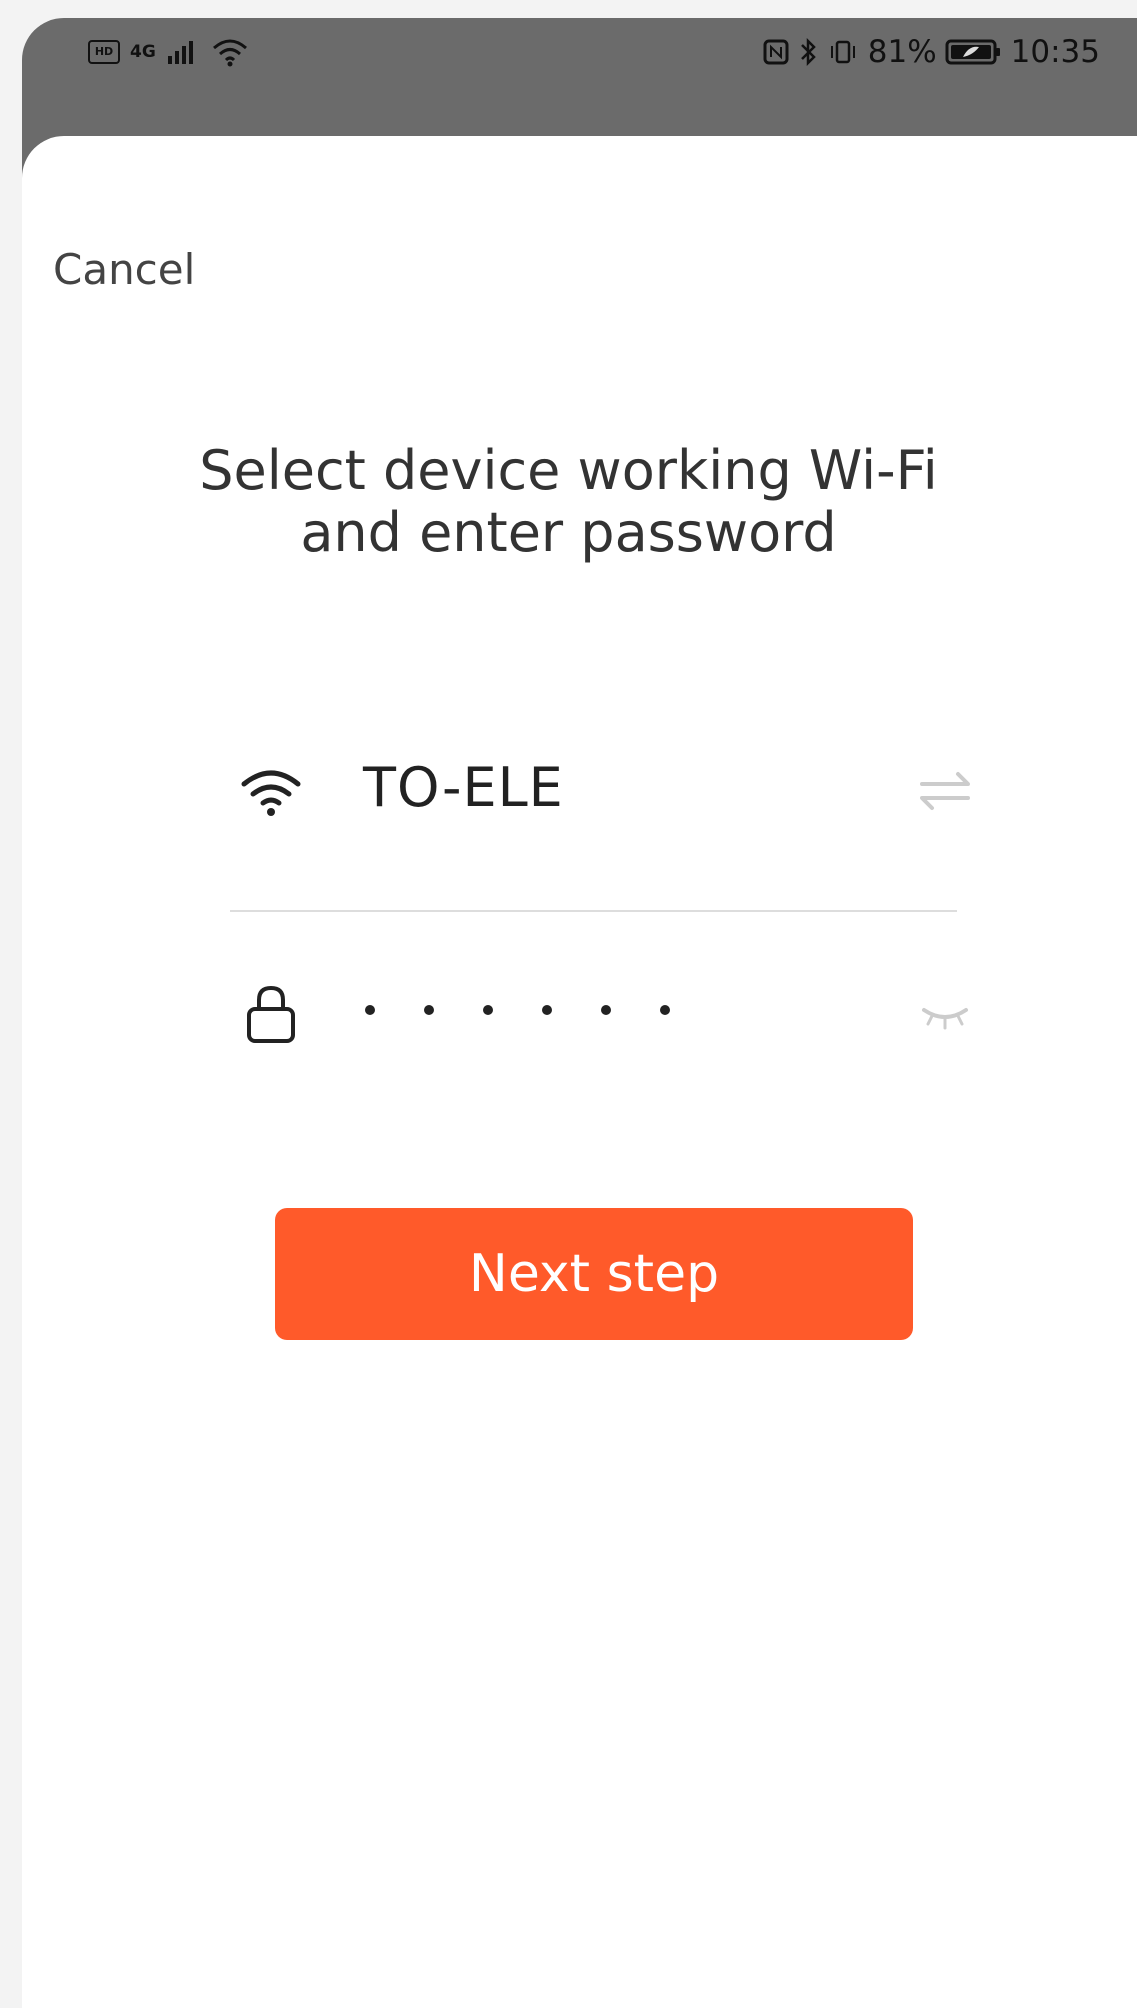 This screenshot has height=2008, width=1137. I want to click on wifi-network-row: TO-ELE, so click(605, 788).